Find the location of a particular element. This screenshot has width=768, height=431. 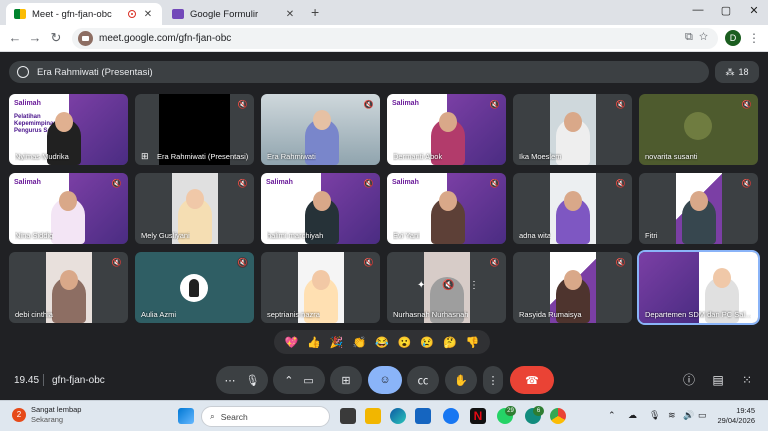

participant-tile: 🔇 Ika Moeslem is located at coordinates (572, 129).